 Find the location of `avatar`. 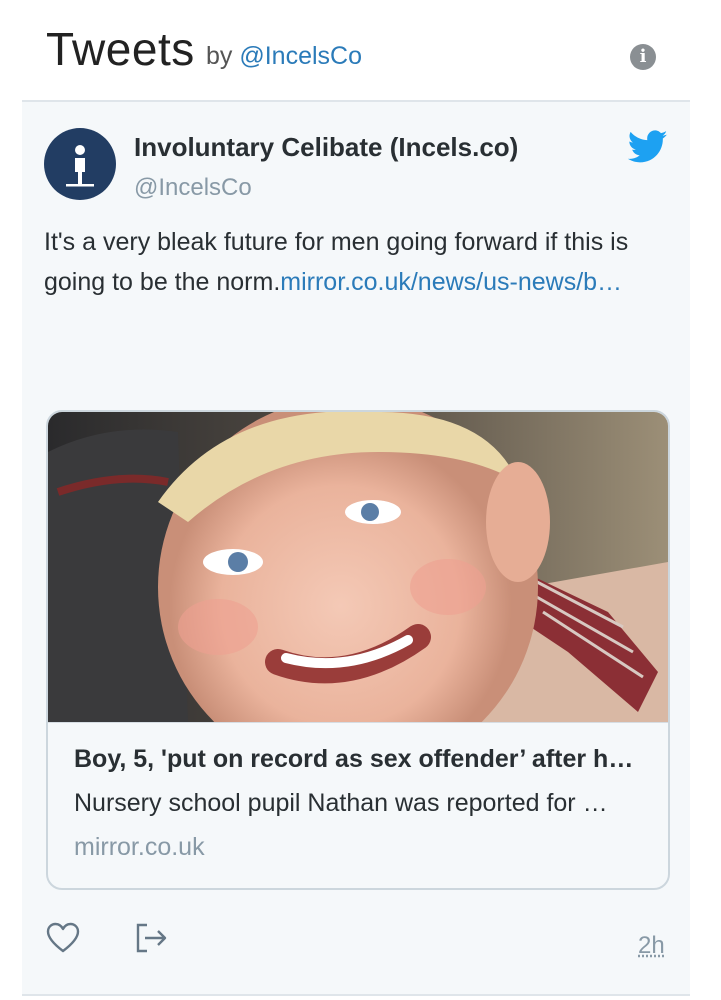

avatar is located at coordinates (80, 164).